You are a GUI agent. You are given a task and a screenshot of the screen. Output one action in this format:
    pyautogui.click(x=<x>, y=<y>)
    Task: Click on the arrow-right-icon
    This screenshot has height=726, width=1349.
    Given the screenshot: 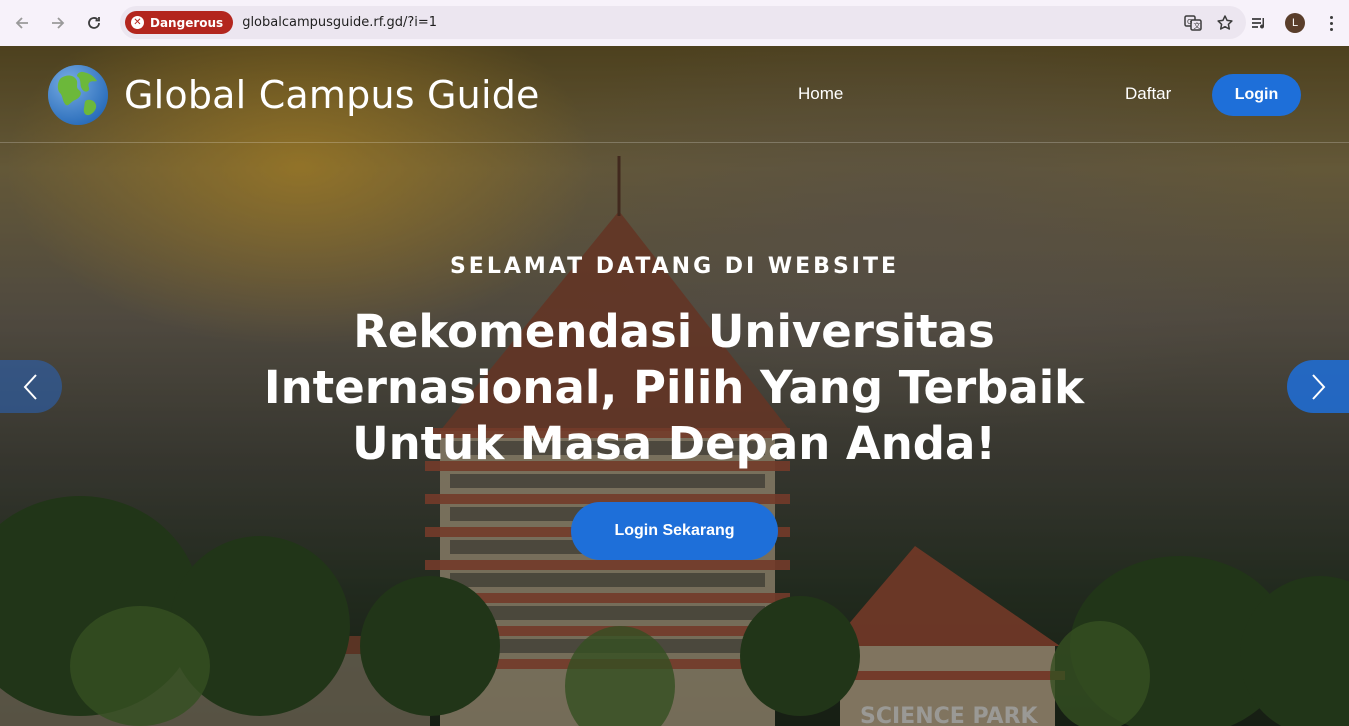 What is the action you would take?
    pyautogui.click(x=58, y=23)
    